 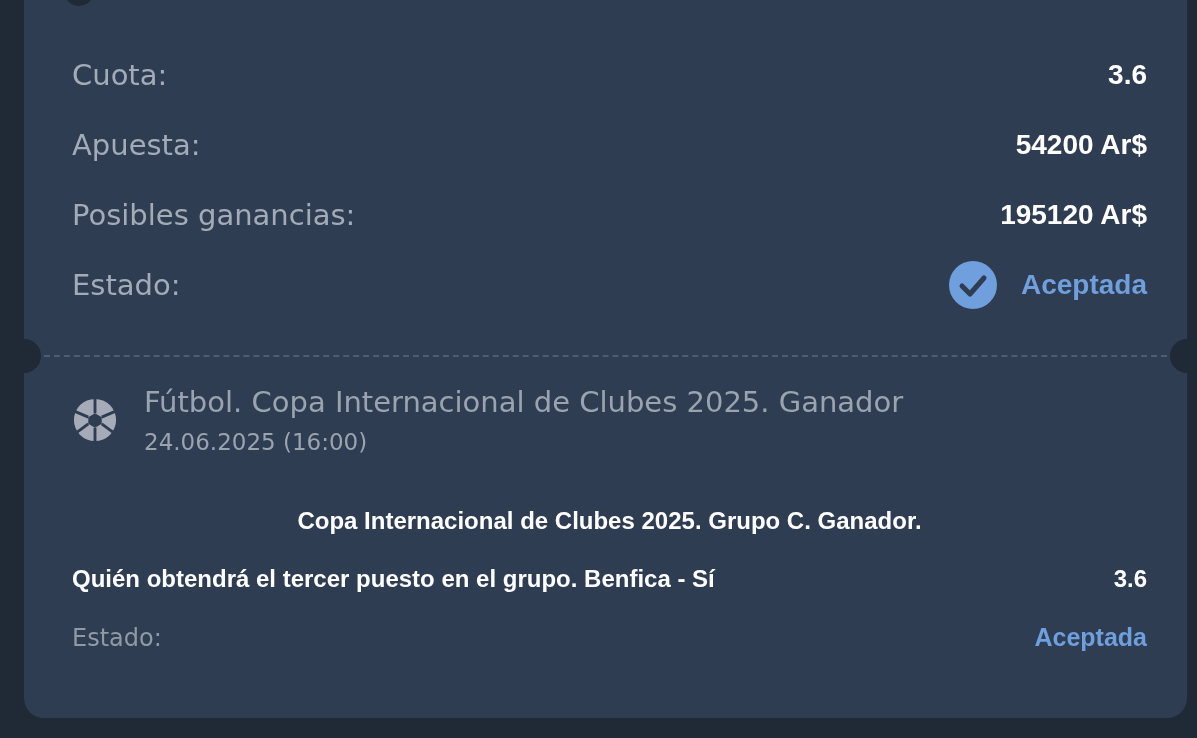 I want to click on summary-label: Cuota:, so click(x=120, y=75).